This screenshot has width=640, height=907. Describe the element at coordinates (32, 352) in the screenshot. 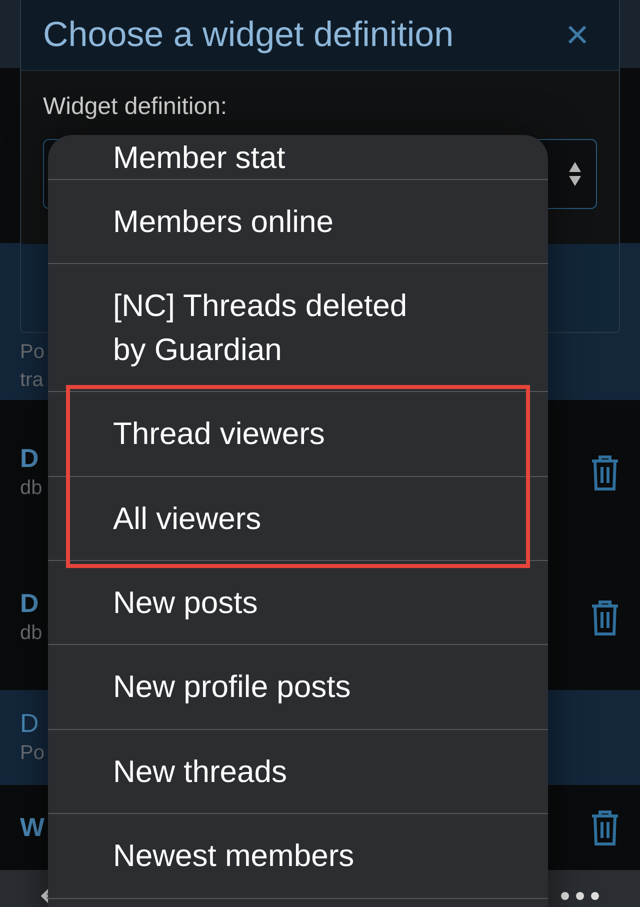

I see `row-text: Po` at that location.